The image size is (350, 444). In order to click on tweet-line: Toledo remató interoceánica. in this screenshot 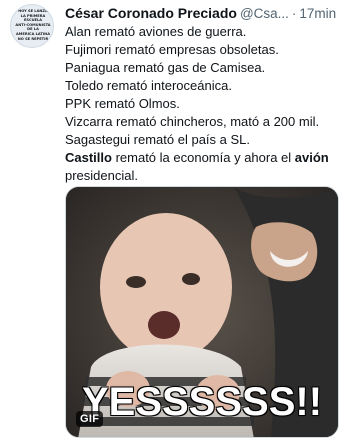, I will do `click(148, 85)`.